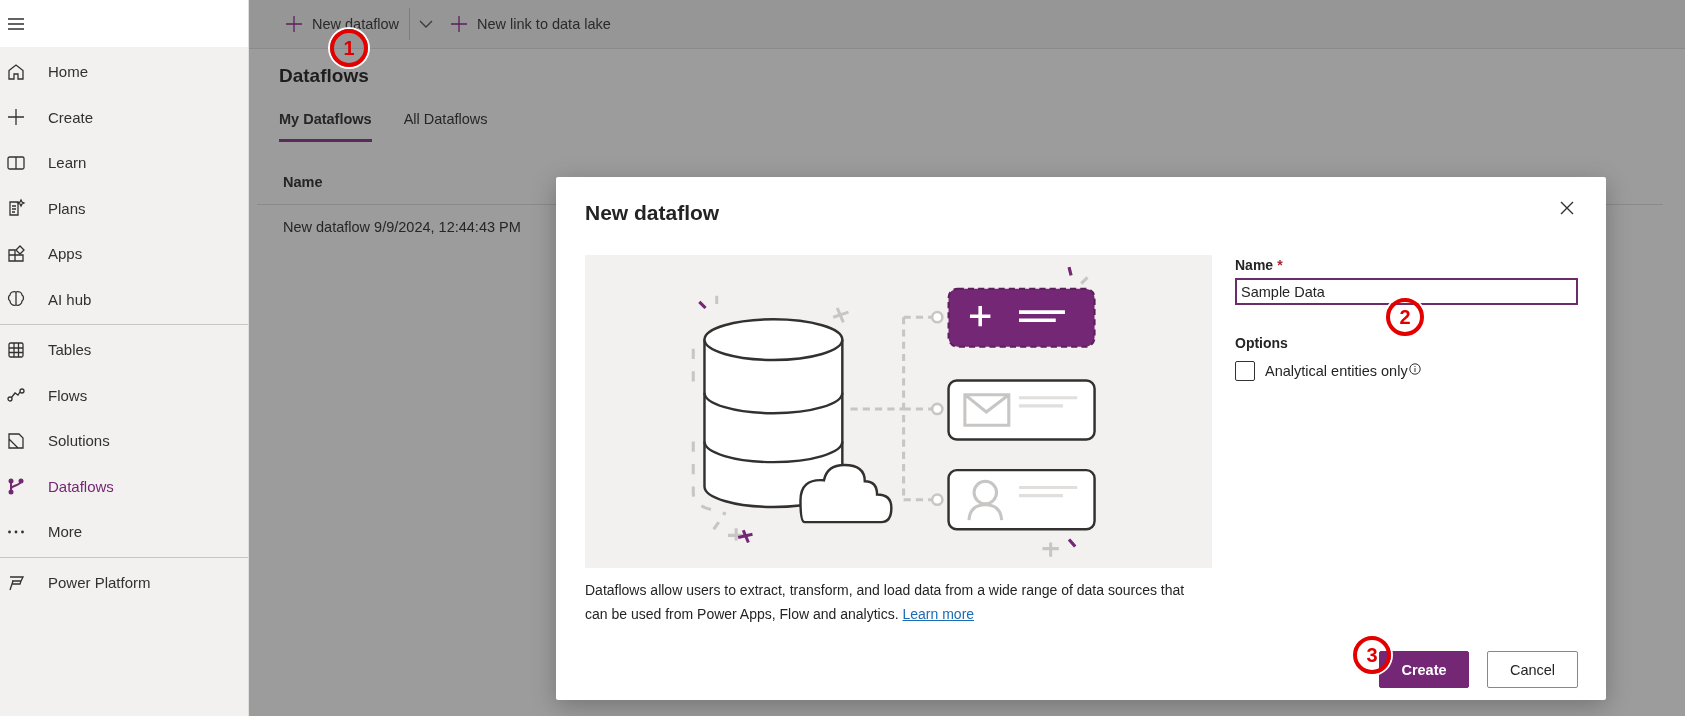 Image resolution: width=1685 pixels, height=716 pixels. I want to click on sidebar-item: Power Platform, so click(124, 582).